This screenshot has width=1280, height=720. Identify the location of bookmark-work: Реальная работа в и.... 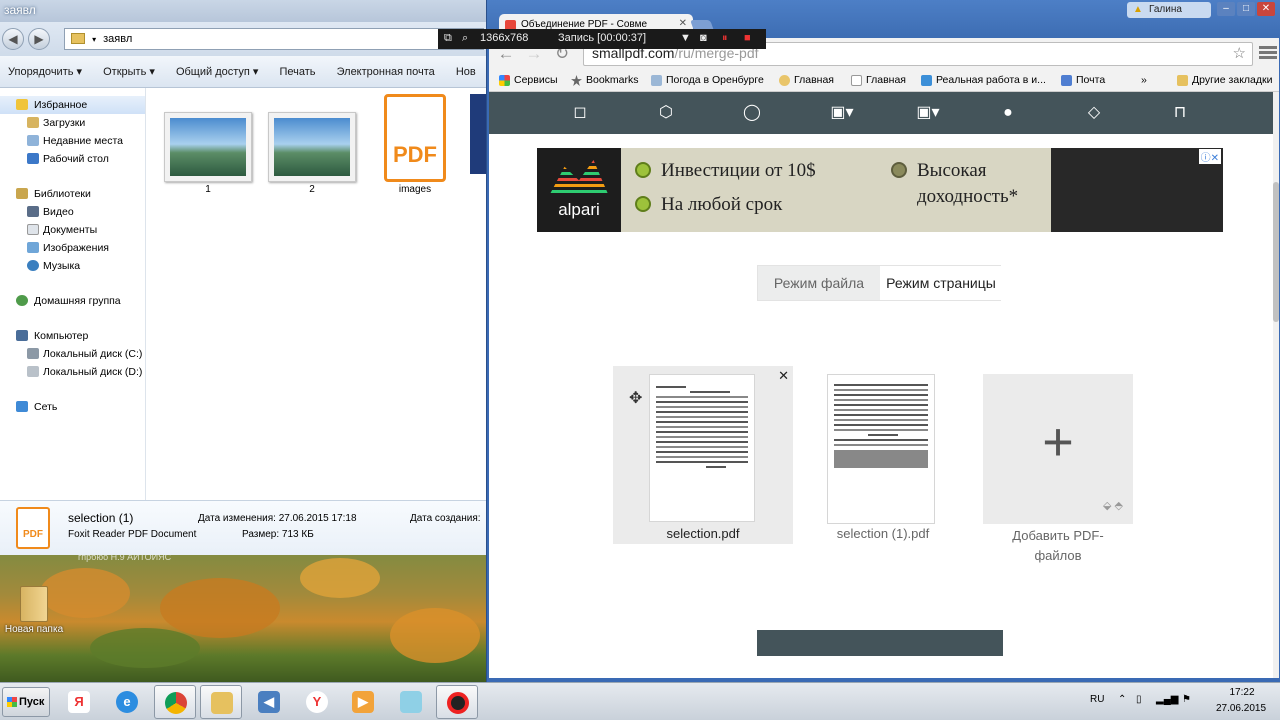
(983, 80).